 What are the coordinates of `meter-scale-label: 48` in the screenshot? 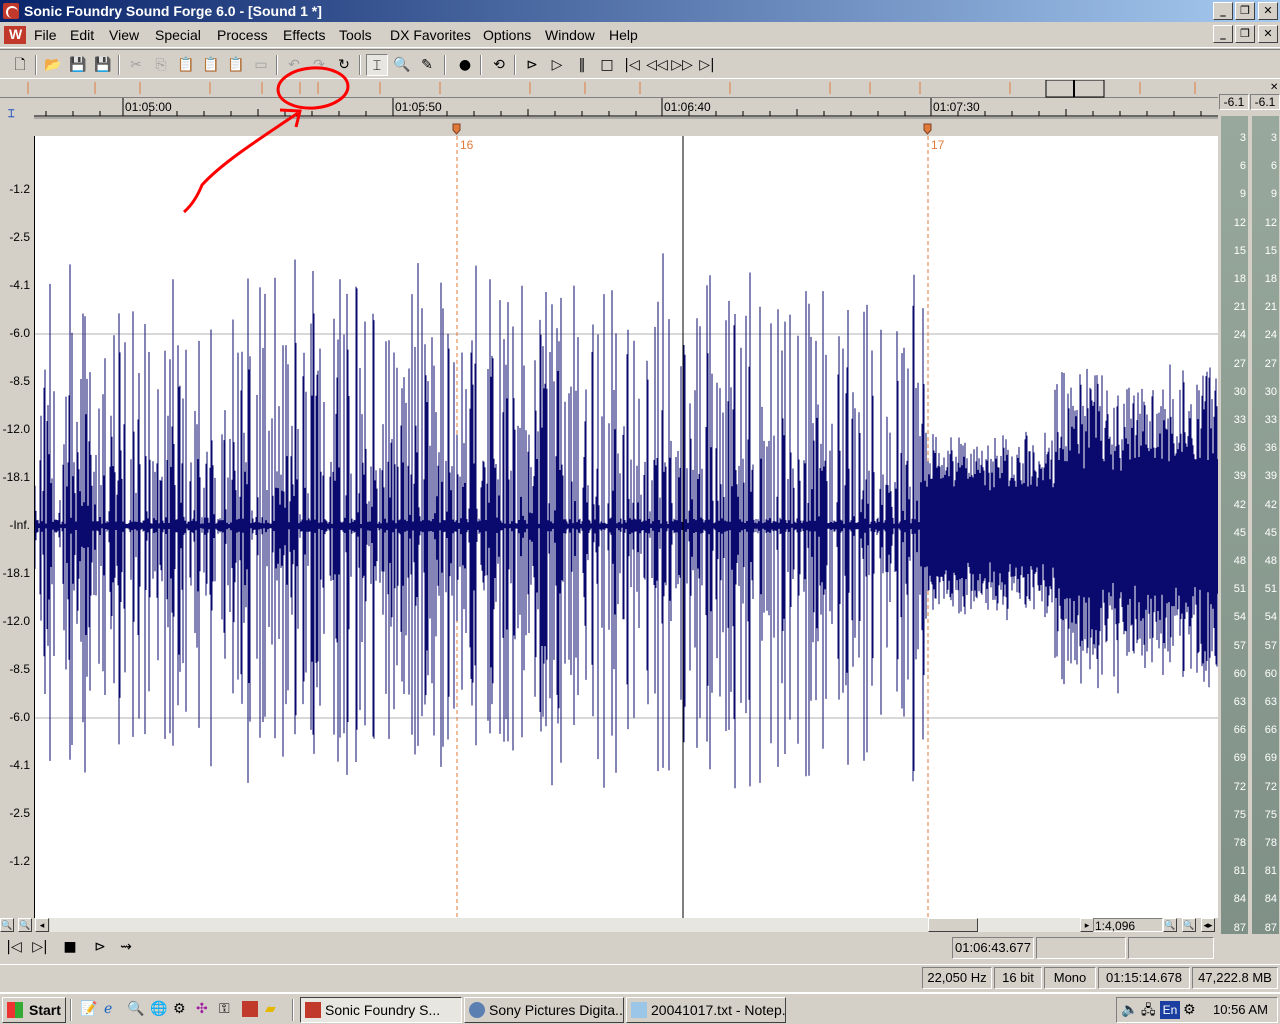 It's located at (1239, 561).